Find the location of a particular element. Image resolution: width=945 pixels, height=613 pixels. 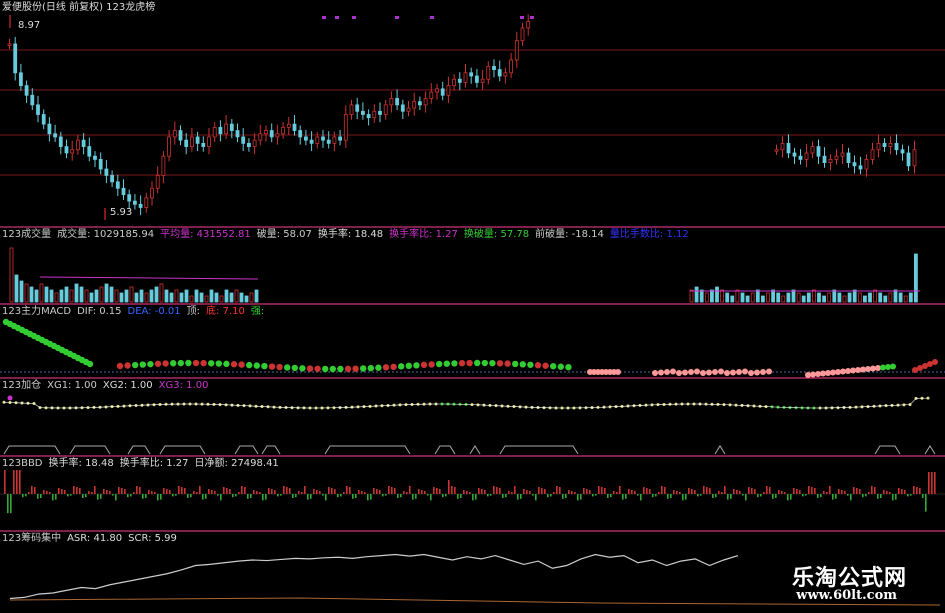

macd-header-item: 顶: is located at coordinates (193, 311).